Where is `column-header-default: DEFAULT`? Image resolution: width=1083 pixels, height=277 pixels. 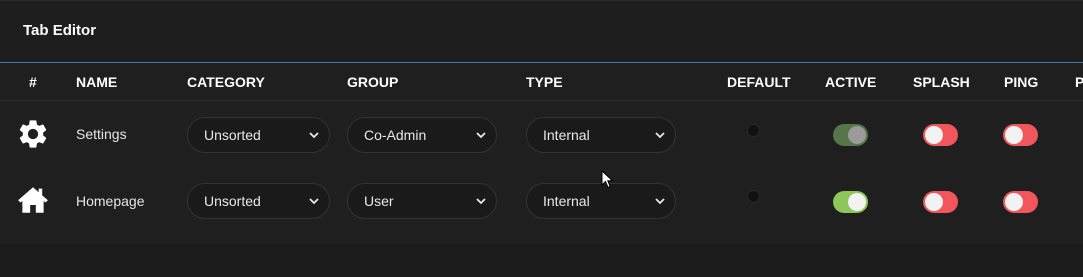 column-header-default: DEFAULT is located at coordinates (759, 82).